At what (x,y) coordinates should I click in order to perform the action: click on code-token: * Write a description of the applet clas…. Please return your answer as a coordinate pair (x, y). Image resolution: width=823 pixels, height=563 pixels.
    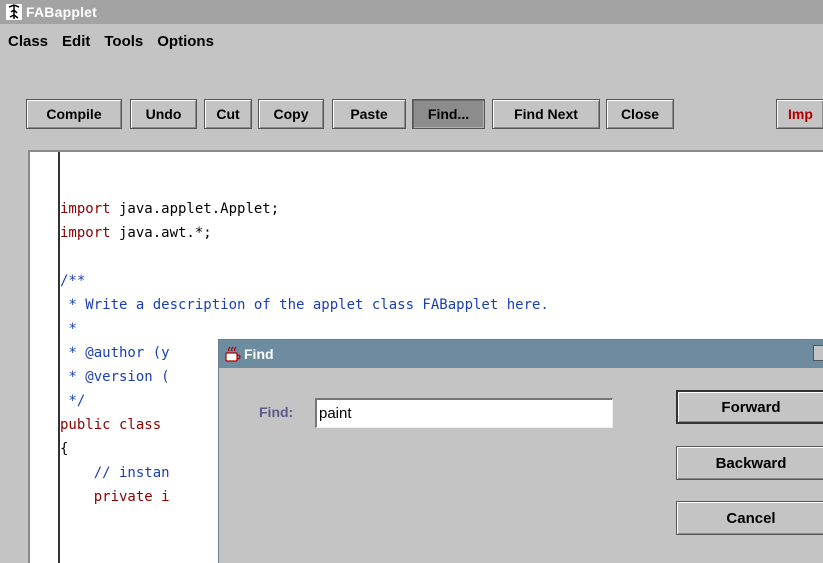
    Looking at the image, I should click on (304, 305).